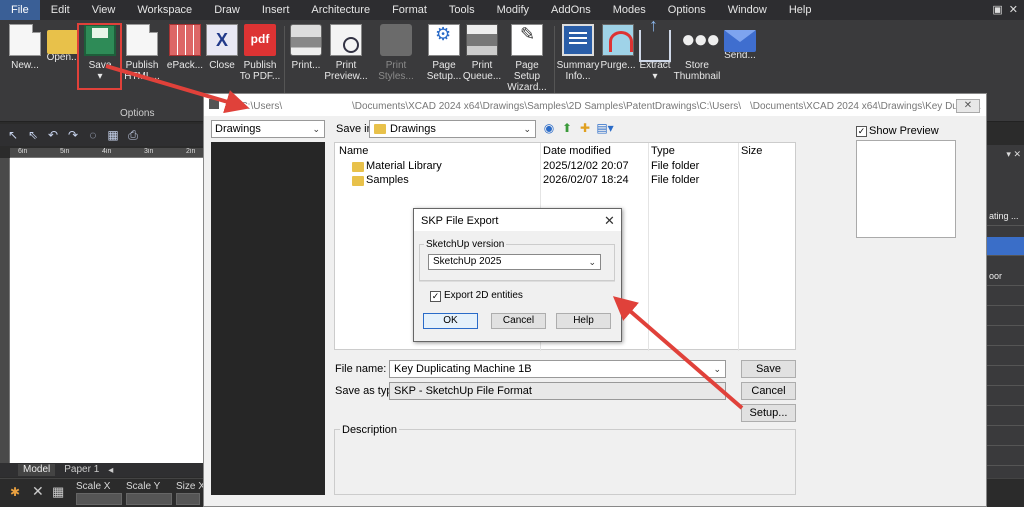 This screenshot has height=507, width=1024. What do you see at coordinates (861, 131) in the screenshot?
I see `show-preview-checkbox: ✓` at bounding box center [861, 131].